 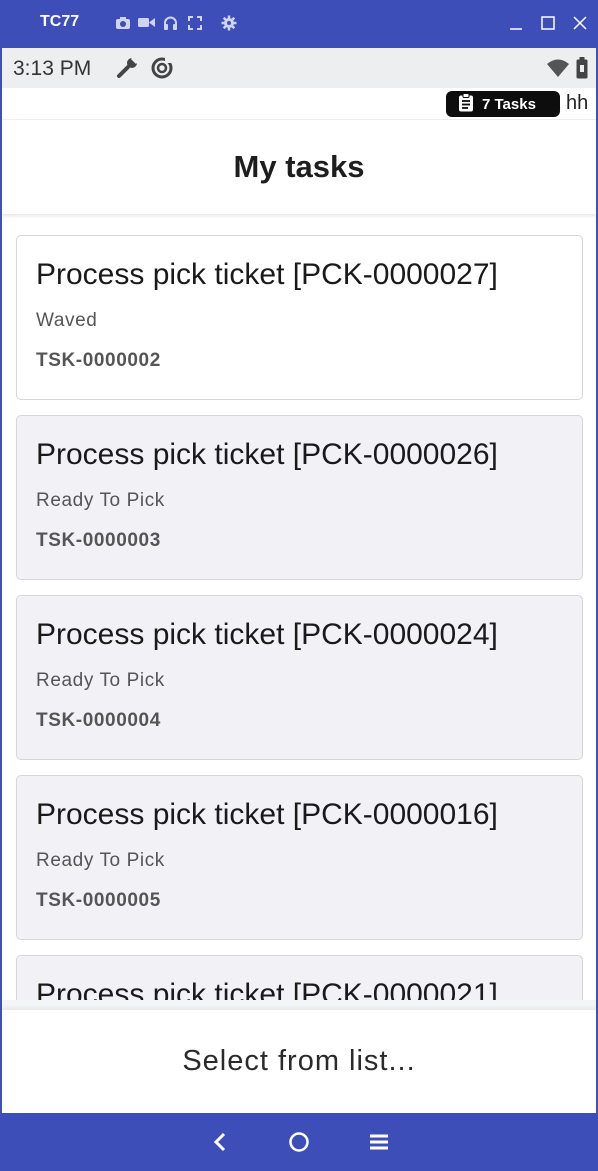 What do you see at coordinates (299, 24) in the screenshot?
I see `emulator-title-bar: TC77` at bounding box center [299, 24].